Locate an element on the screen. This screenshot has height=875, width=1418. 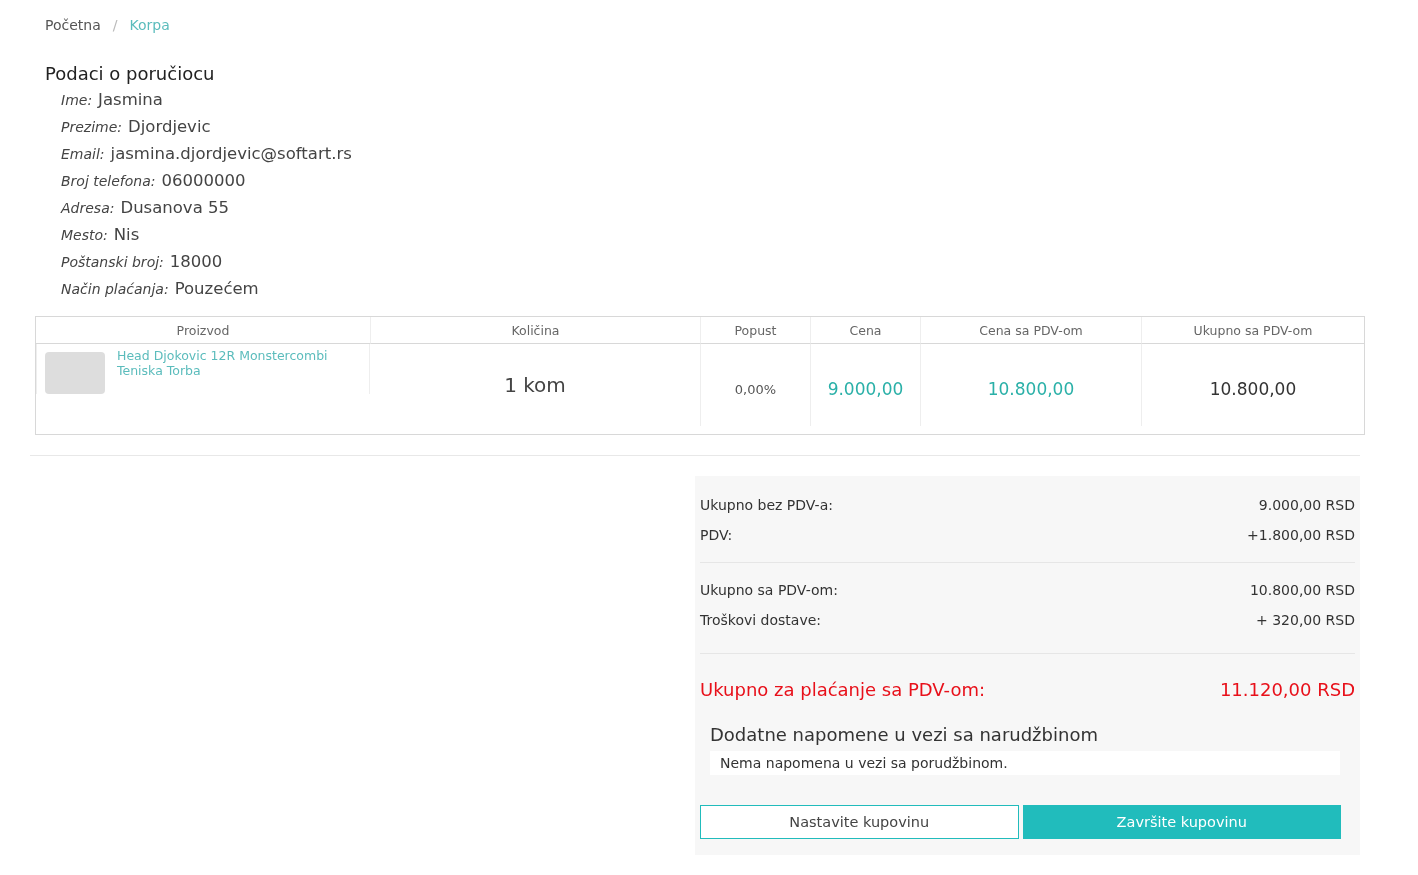
field-value: Dusanova 55 is located at coordinates (174, 207).